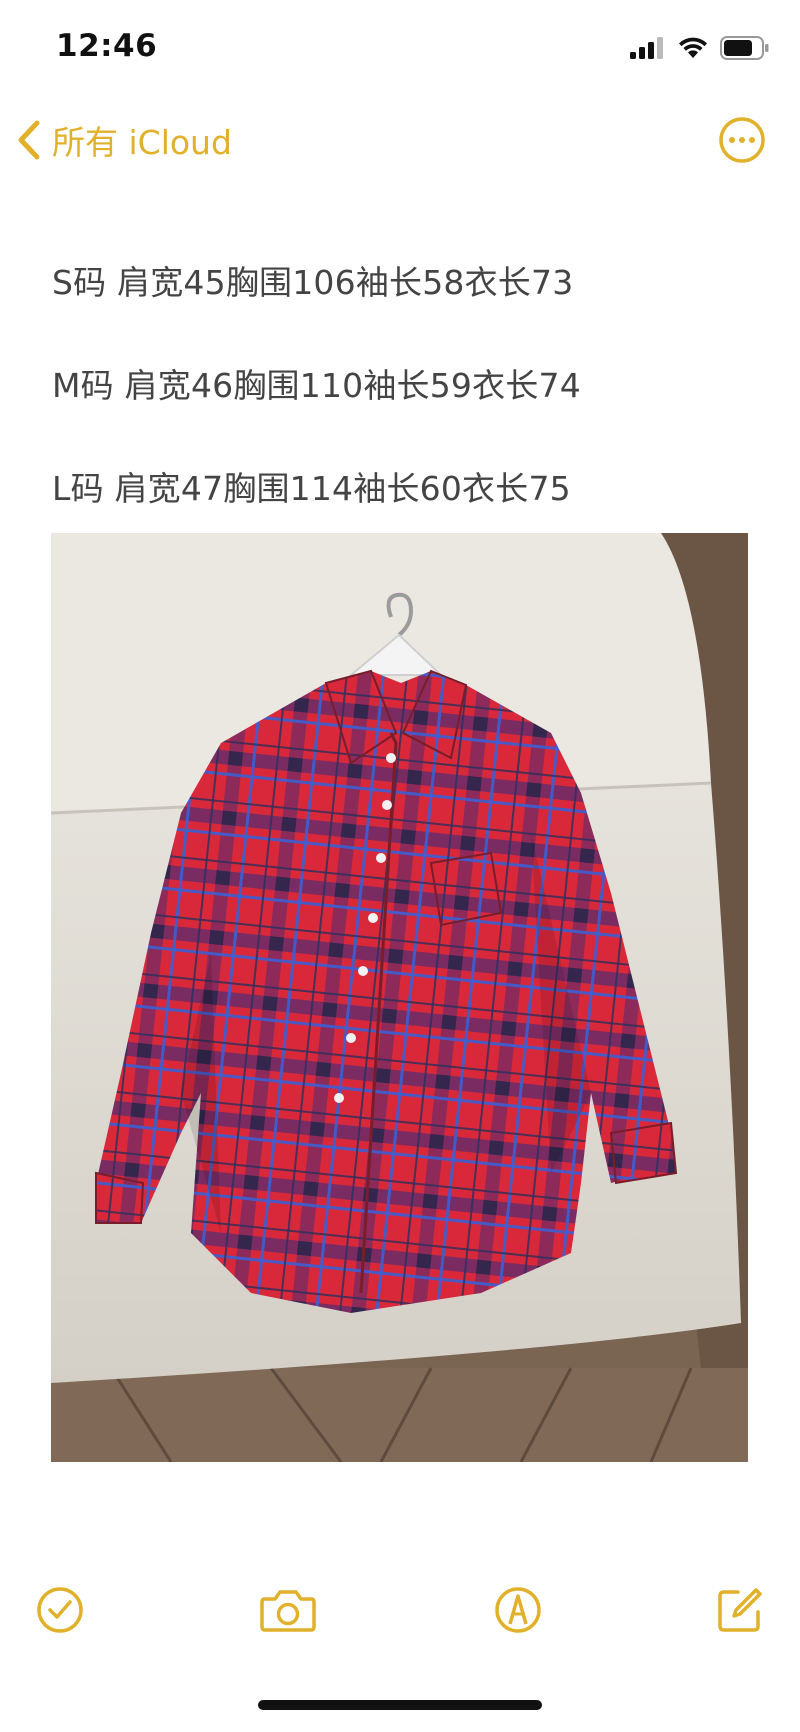 Image resolution: width=800 pixels, height=1732 pixels. I want to click on back-label: 所有 iCloud, so click(142, 142).